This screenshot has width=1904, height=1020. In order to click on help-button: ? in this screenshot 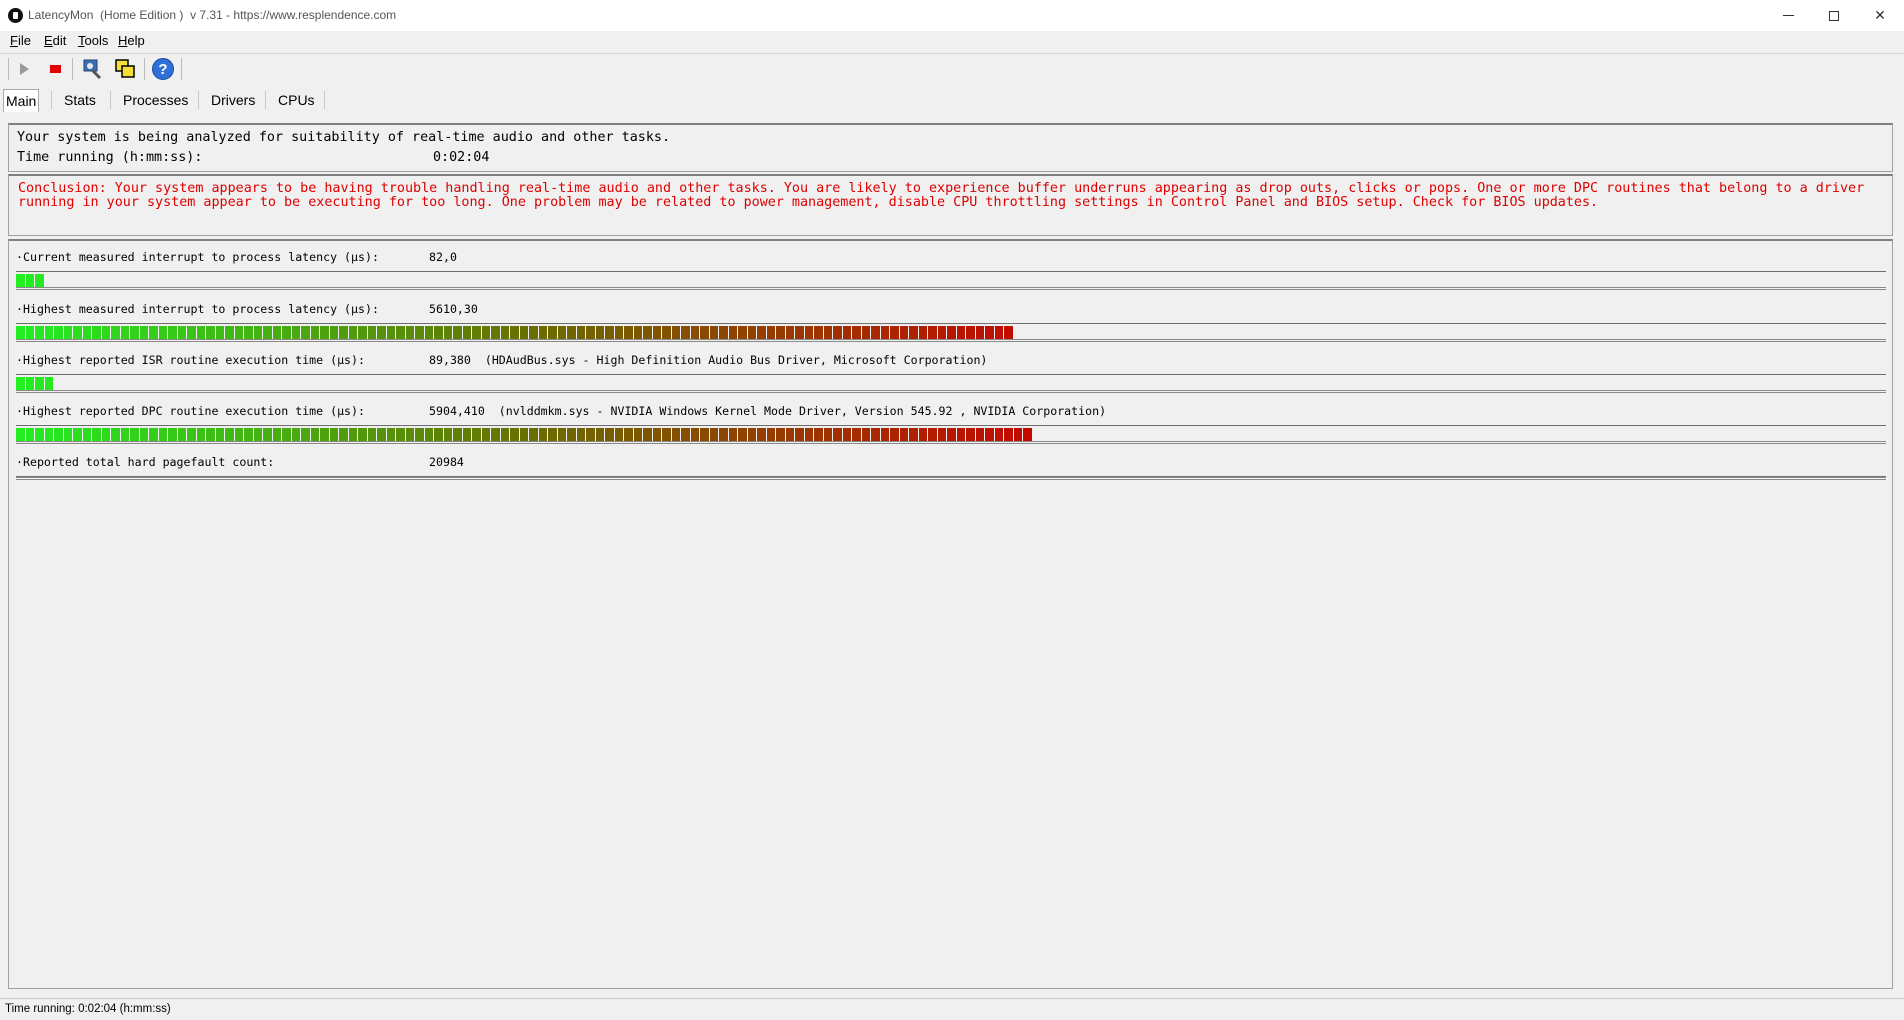, I will do `click(163, 69)`.